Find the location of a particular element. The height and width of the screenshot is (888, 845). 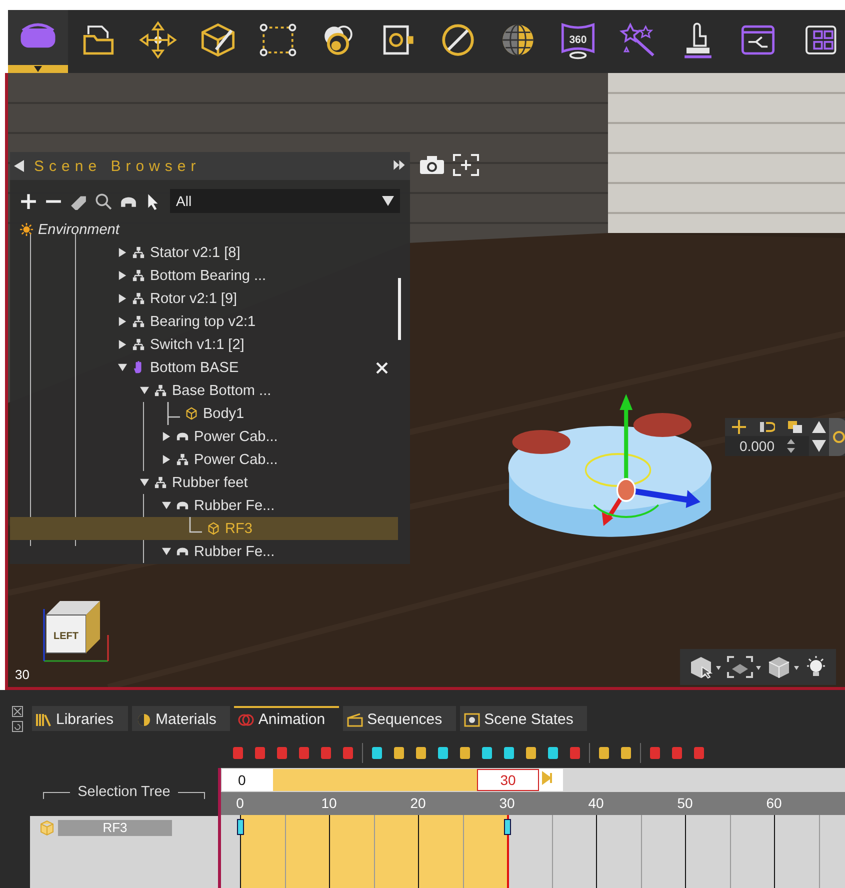

tree-item-label: Switch v1:1 [2] is located at coordinates (197, 344).